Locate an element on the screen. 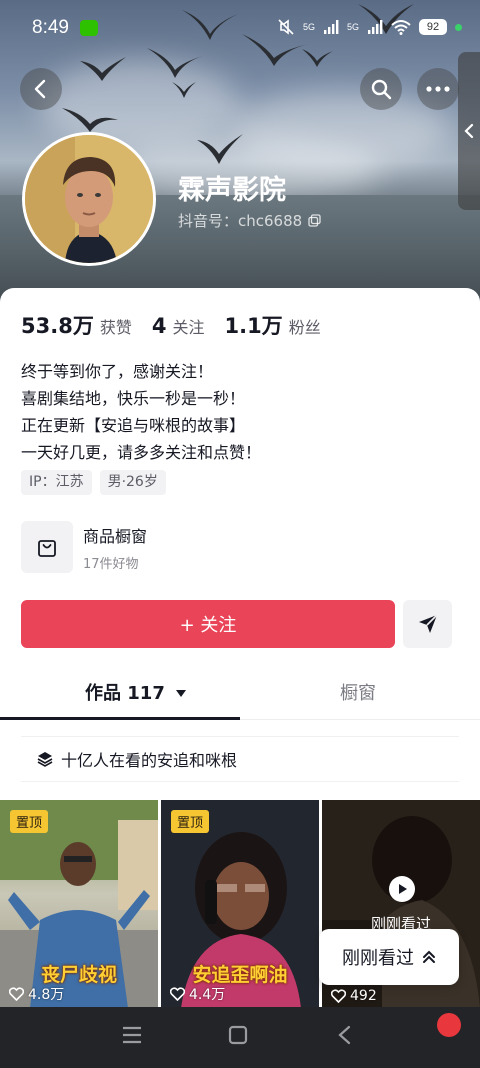 This screenshot has height=1068, width=480. following-label: 关注 is located at coordinates (188, 326).